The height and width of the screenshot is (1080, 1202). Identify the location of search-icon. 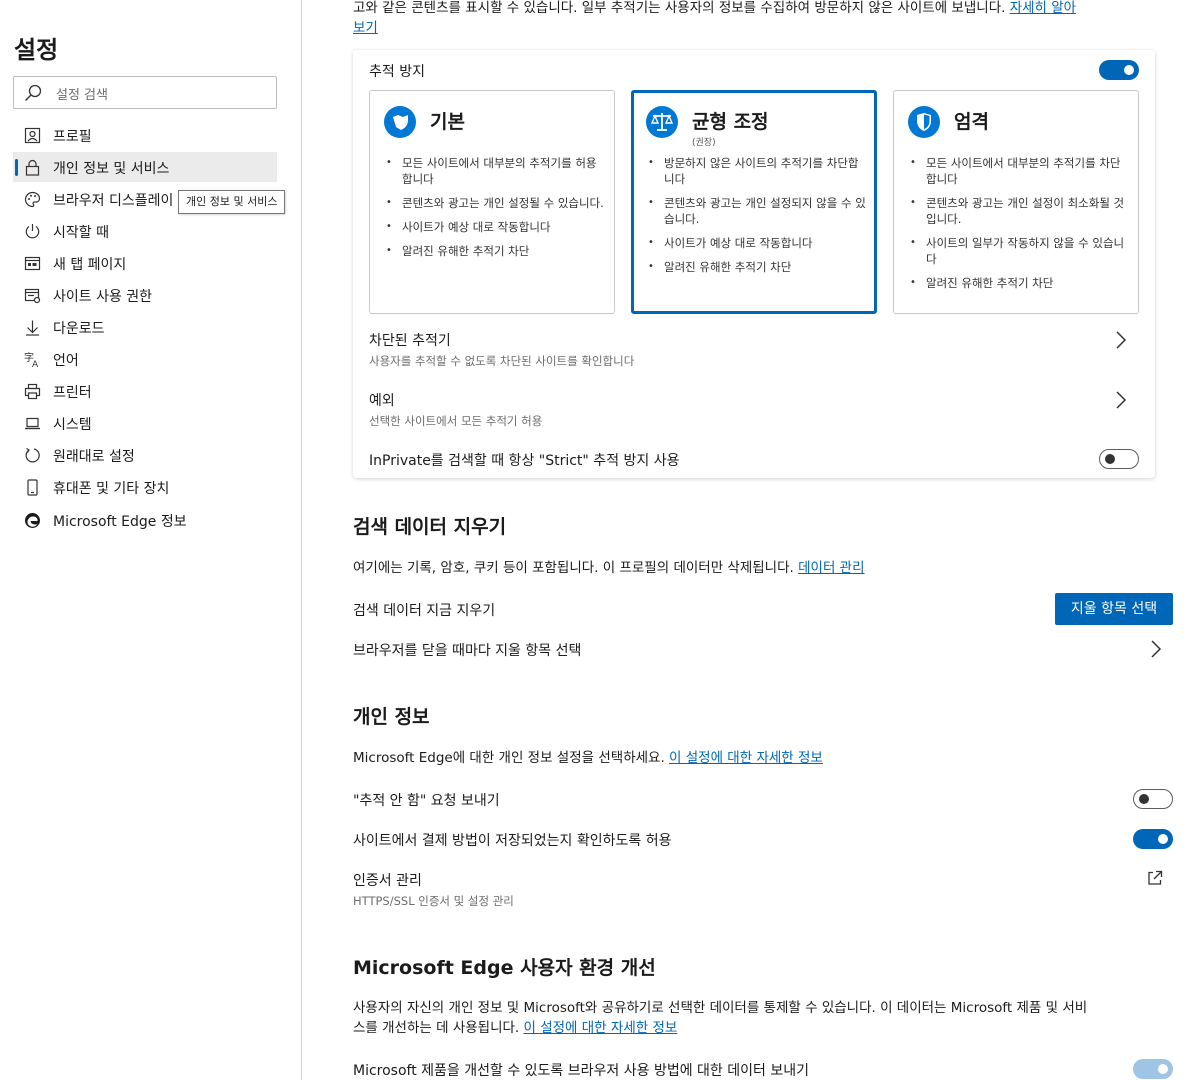
(33, 92).